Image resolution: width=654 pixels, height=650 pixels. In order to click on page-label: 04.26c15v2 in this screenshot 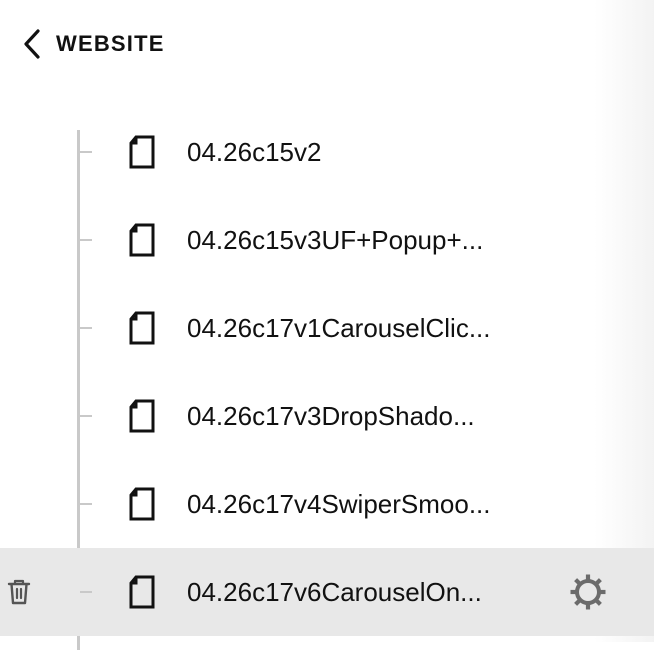, I will do `click(254, 152)`.